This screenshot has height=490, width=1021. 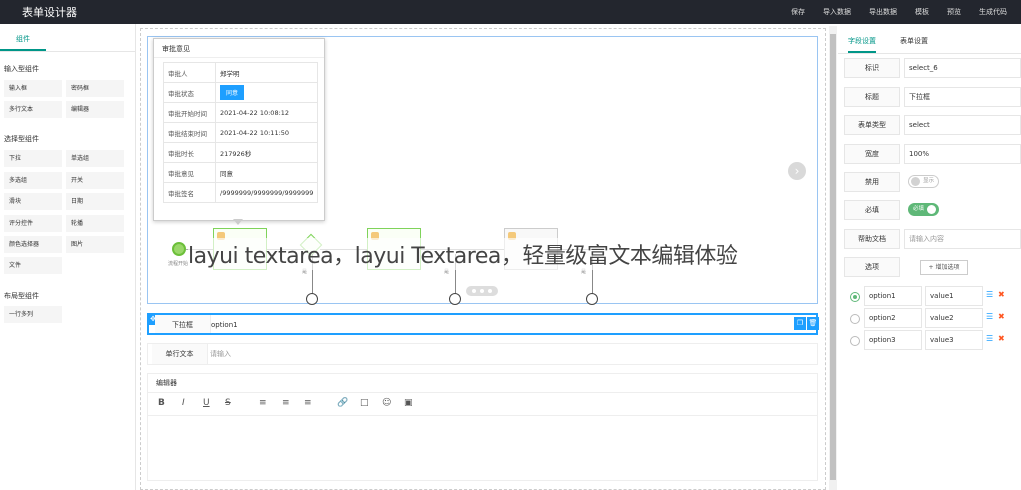 I want to click on table-row: 审批开始时间 2021-04-22 10:08:12, so click(x=240, y=112).